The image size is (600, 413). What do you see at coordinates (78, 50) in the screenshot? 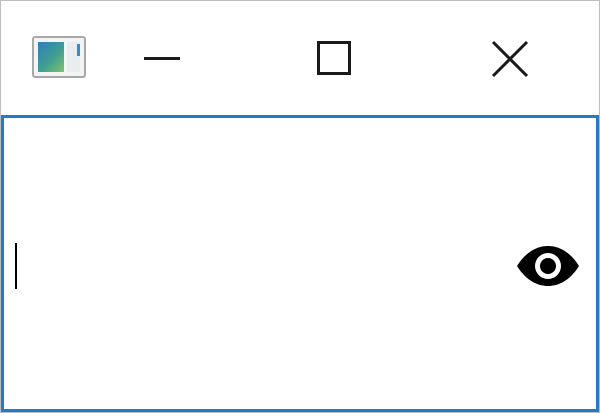
I see `app-icon-accent` at bounding box center [78, 50].